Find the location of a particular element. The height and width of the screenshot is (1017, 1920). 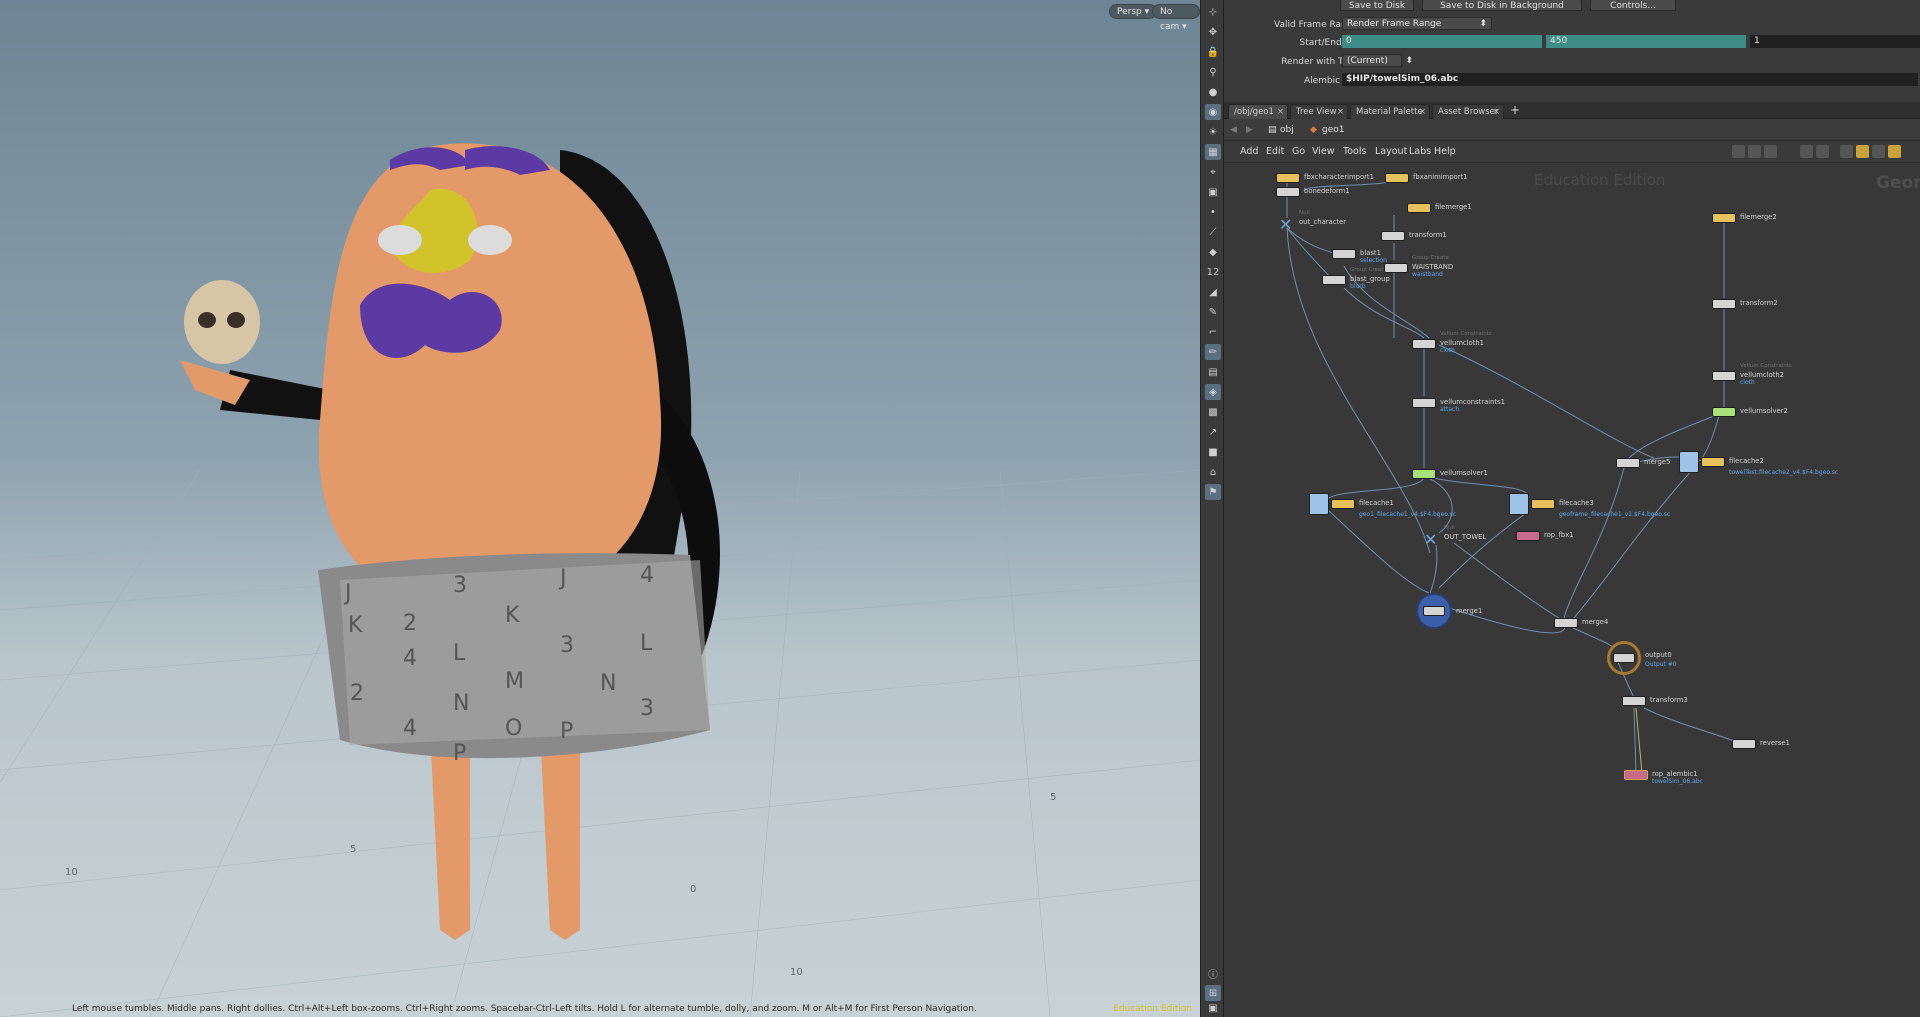

measure-icon: ↗ is located at coordinates (1213, 432).